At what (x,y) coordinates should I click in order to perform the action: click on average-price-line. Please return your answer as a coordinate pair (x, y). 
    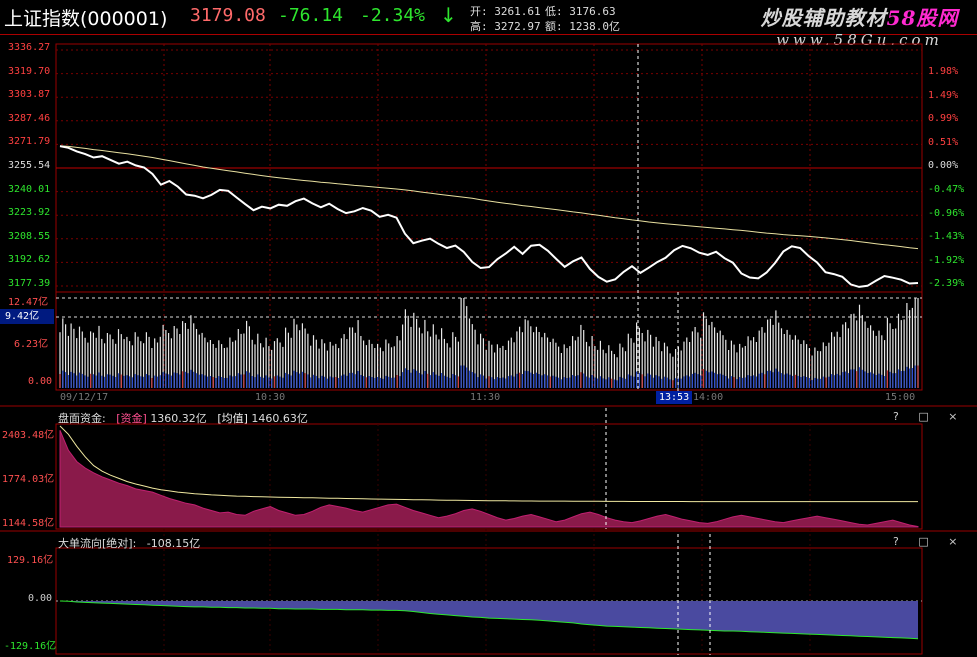
    Looking at the image, I should click on (489, 197).